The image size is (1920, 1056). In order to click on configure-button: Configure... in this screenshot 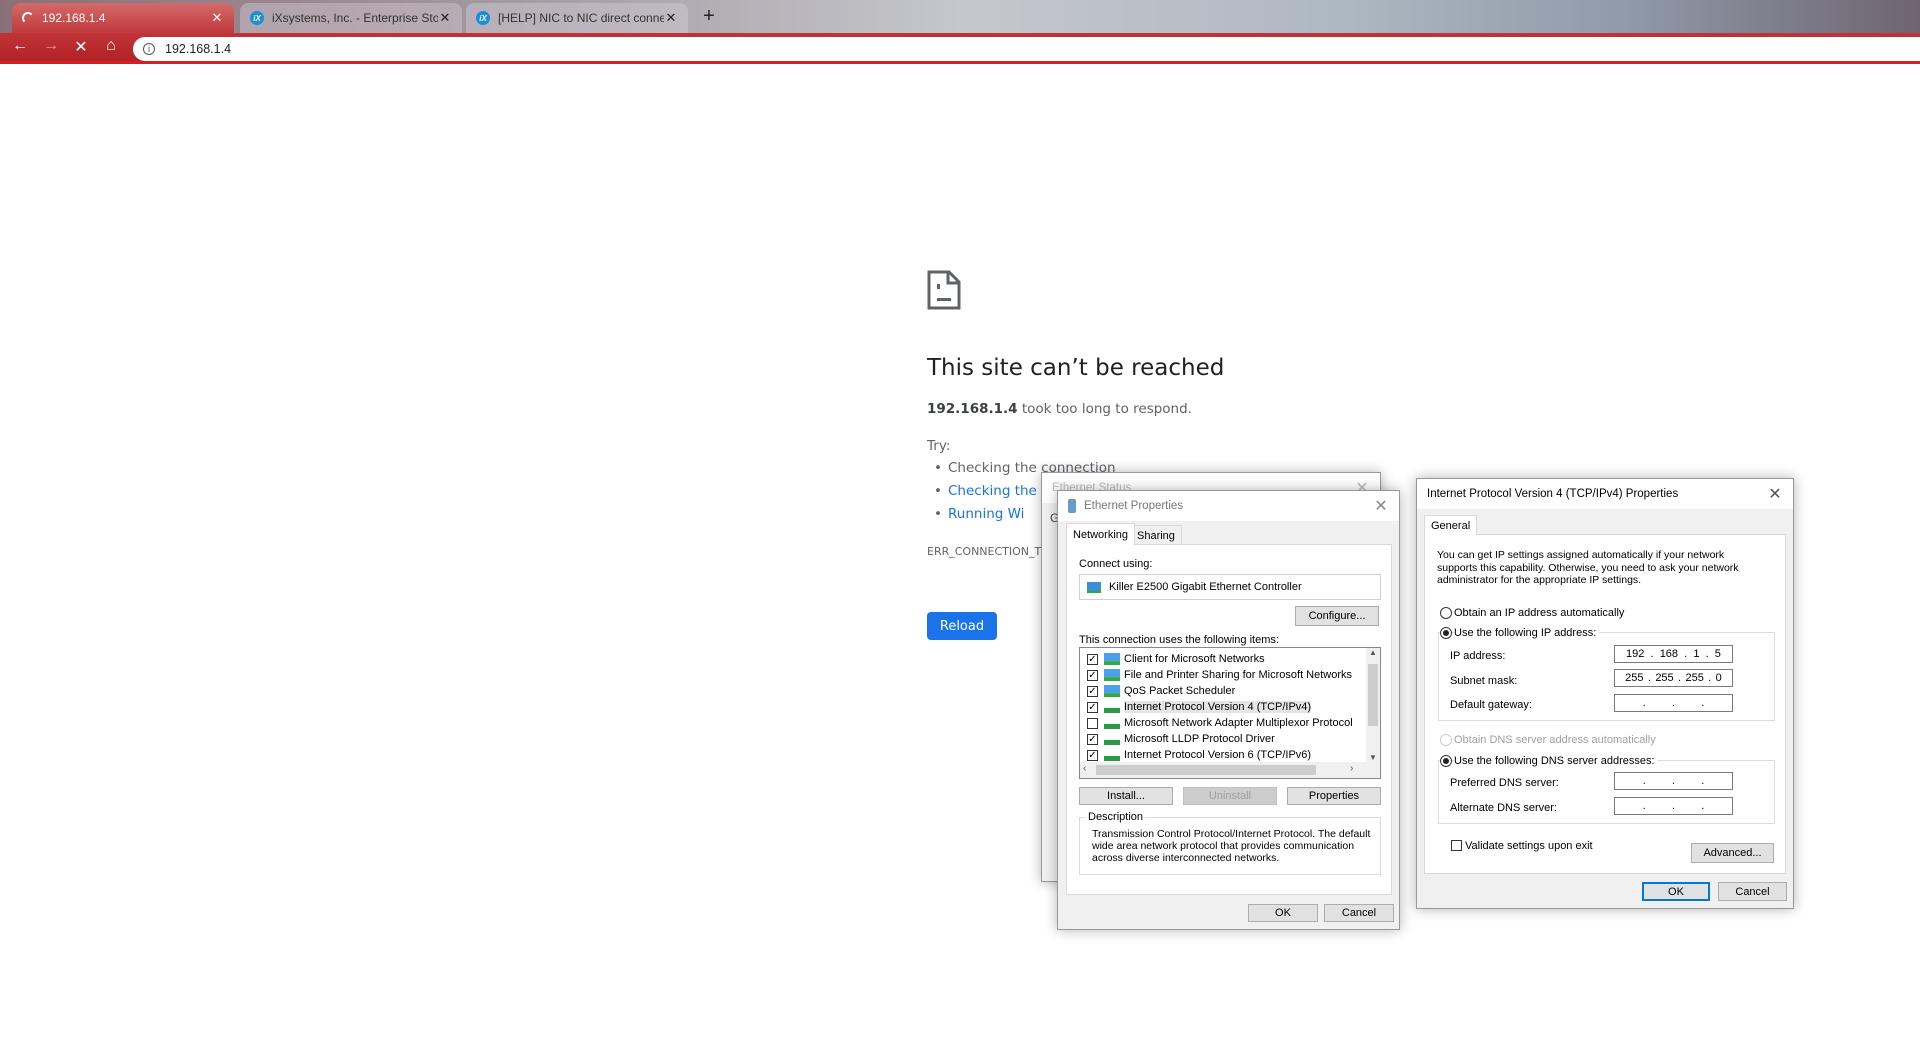, I will do `click(1337, 616)`.